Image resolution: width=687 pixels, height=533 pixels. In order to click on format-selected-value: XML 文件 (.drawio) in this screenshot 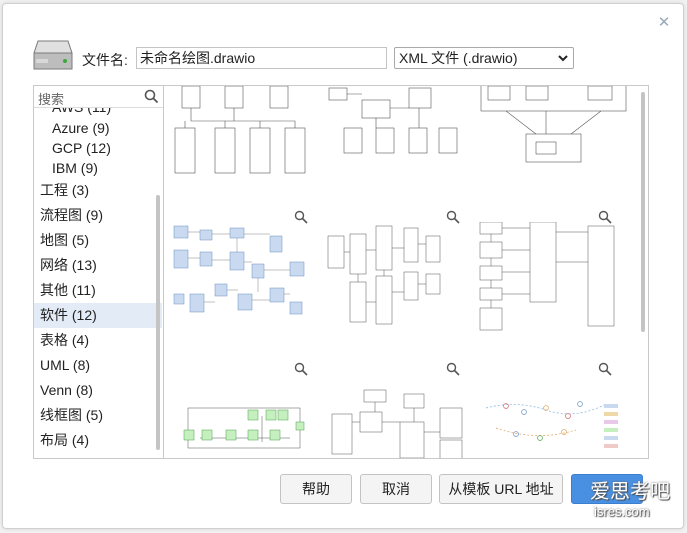, I will do `click(458, 58)`.